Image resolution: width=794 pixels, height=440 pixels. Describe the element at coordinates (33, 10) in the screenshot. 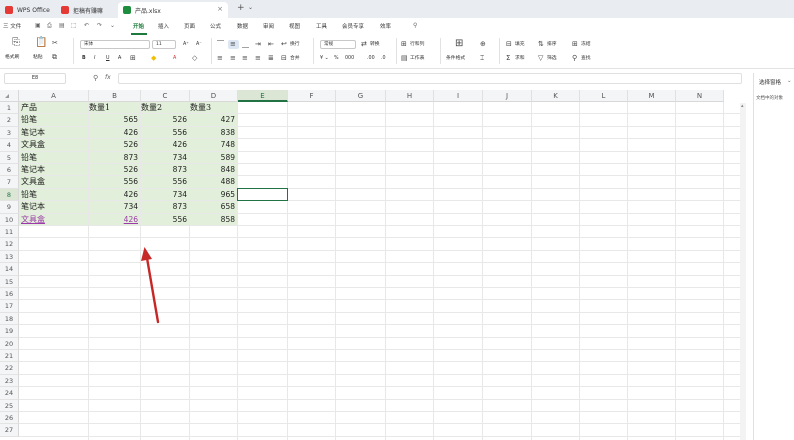

I see `tab-label: WPS Office` at that location.